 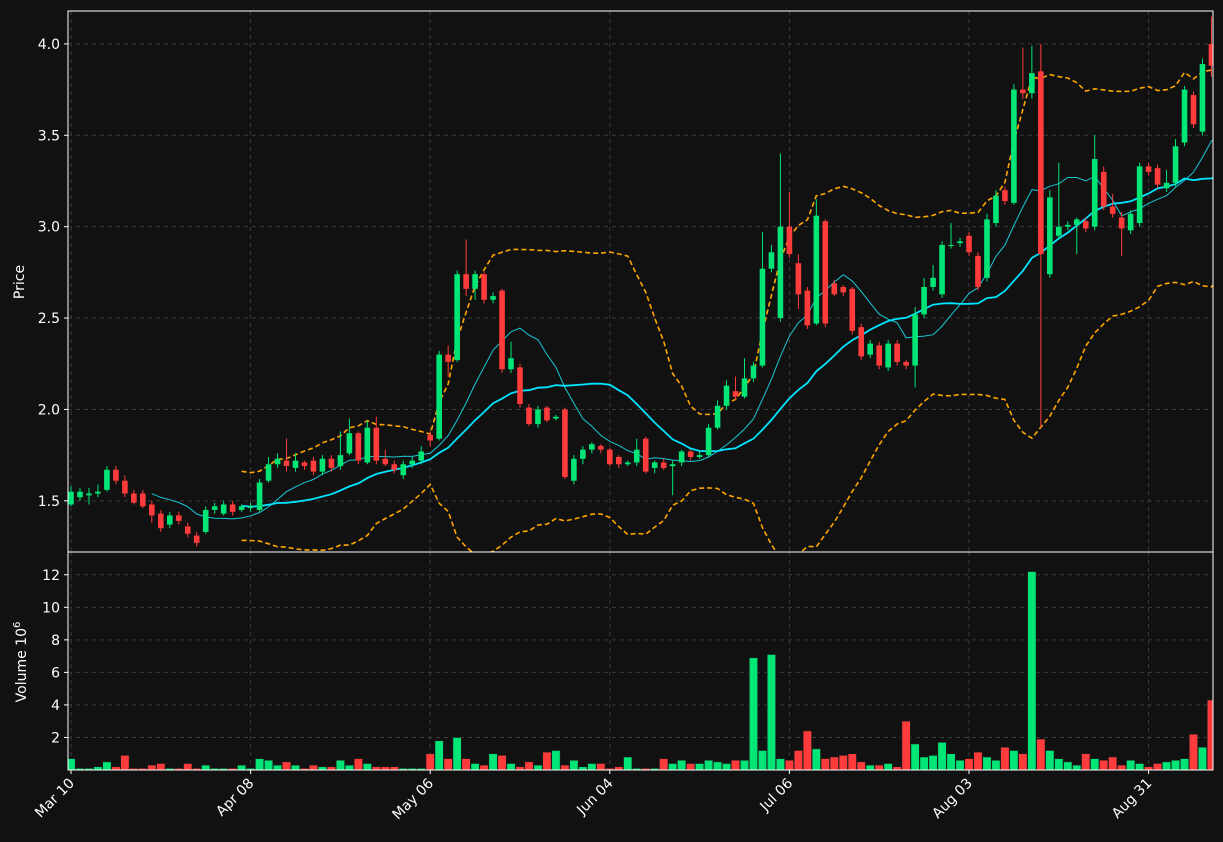 What do you see at coordinates (49, 410) in the screenshot?
I see `price-tick-label: 2.0` at bounding box center [49, 410].